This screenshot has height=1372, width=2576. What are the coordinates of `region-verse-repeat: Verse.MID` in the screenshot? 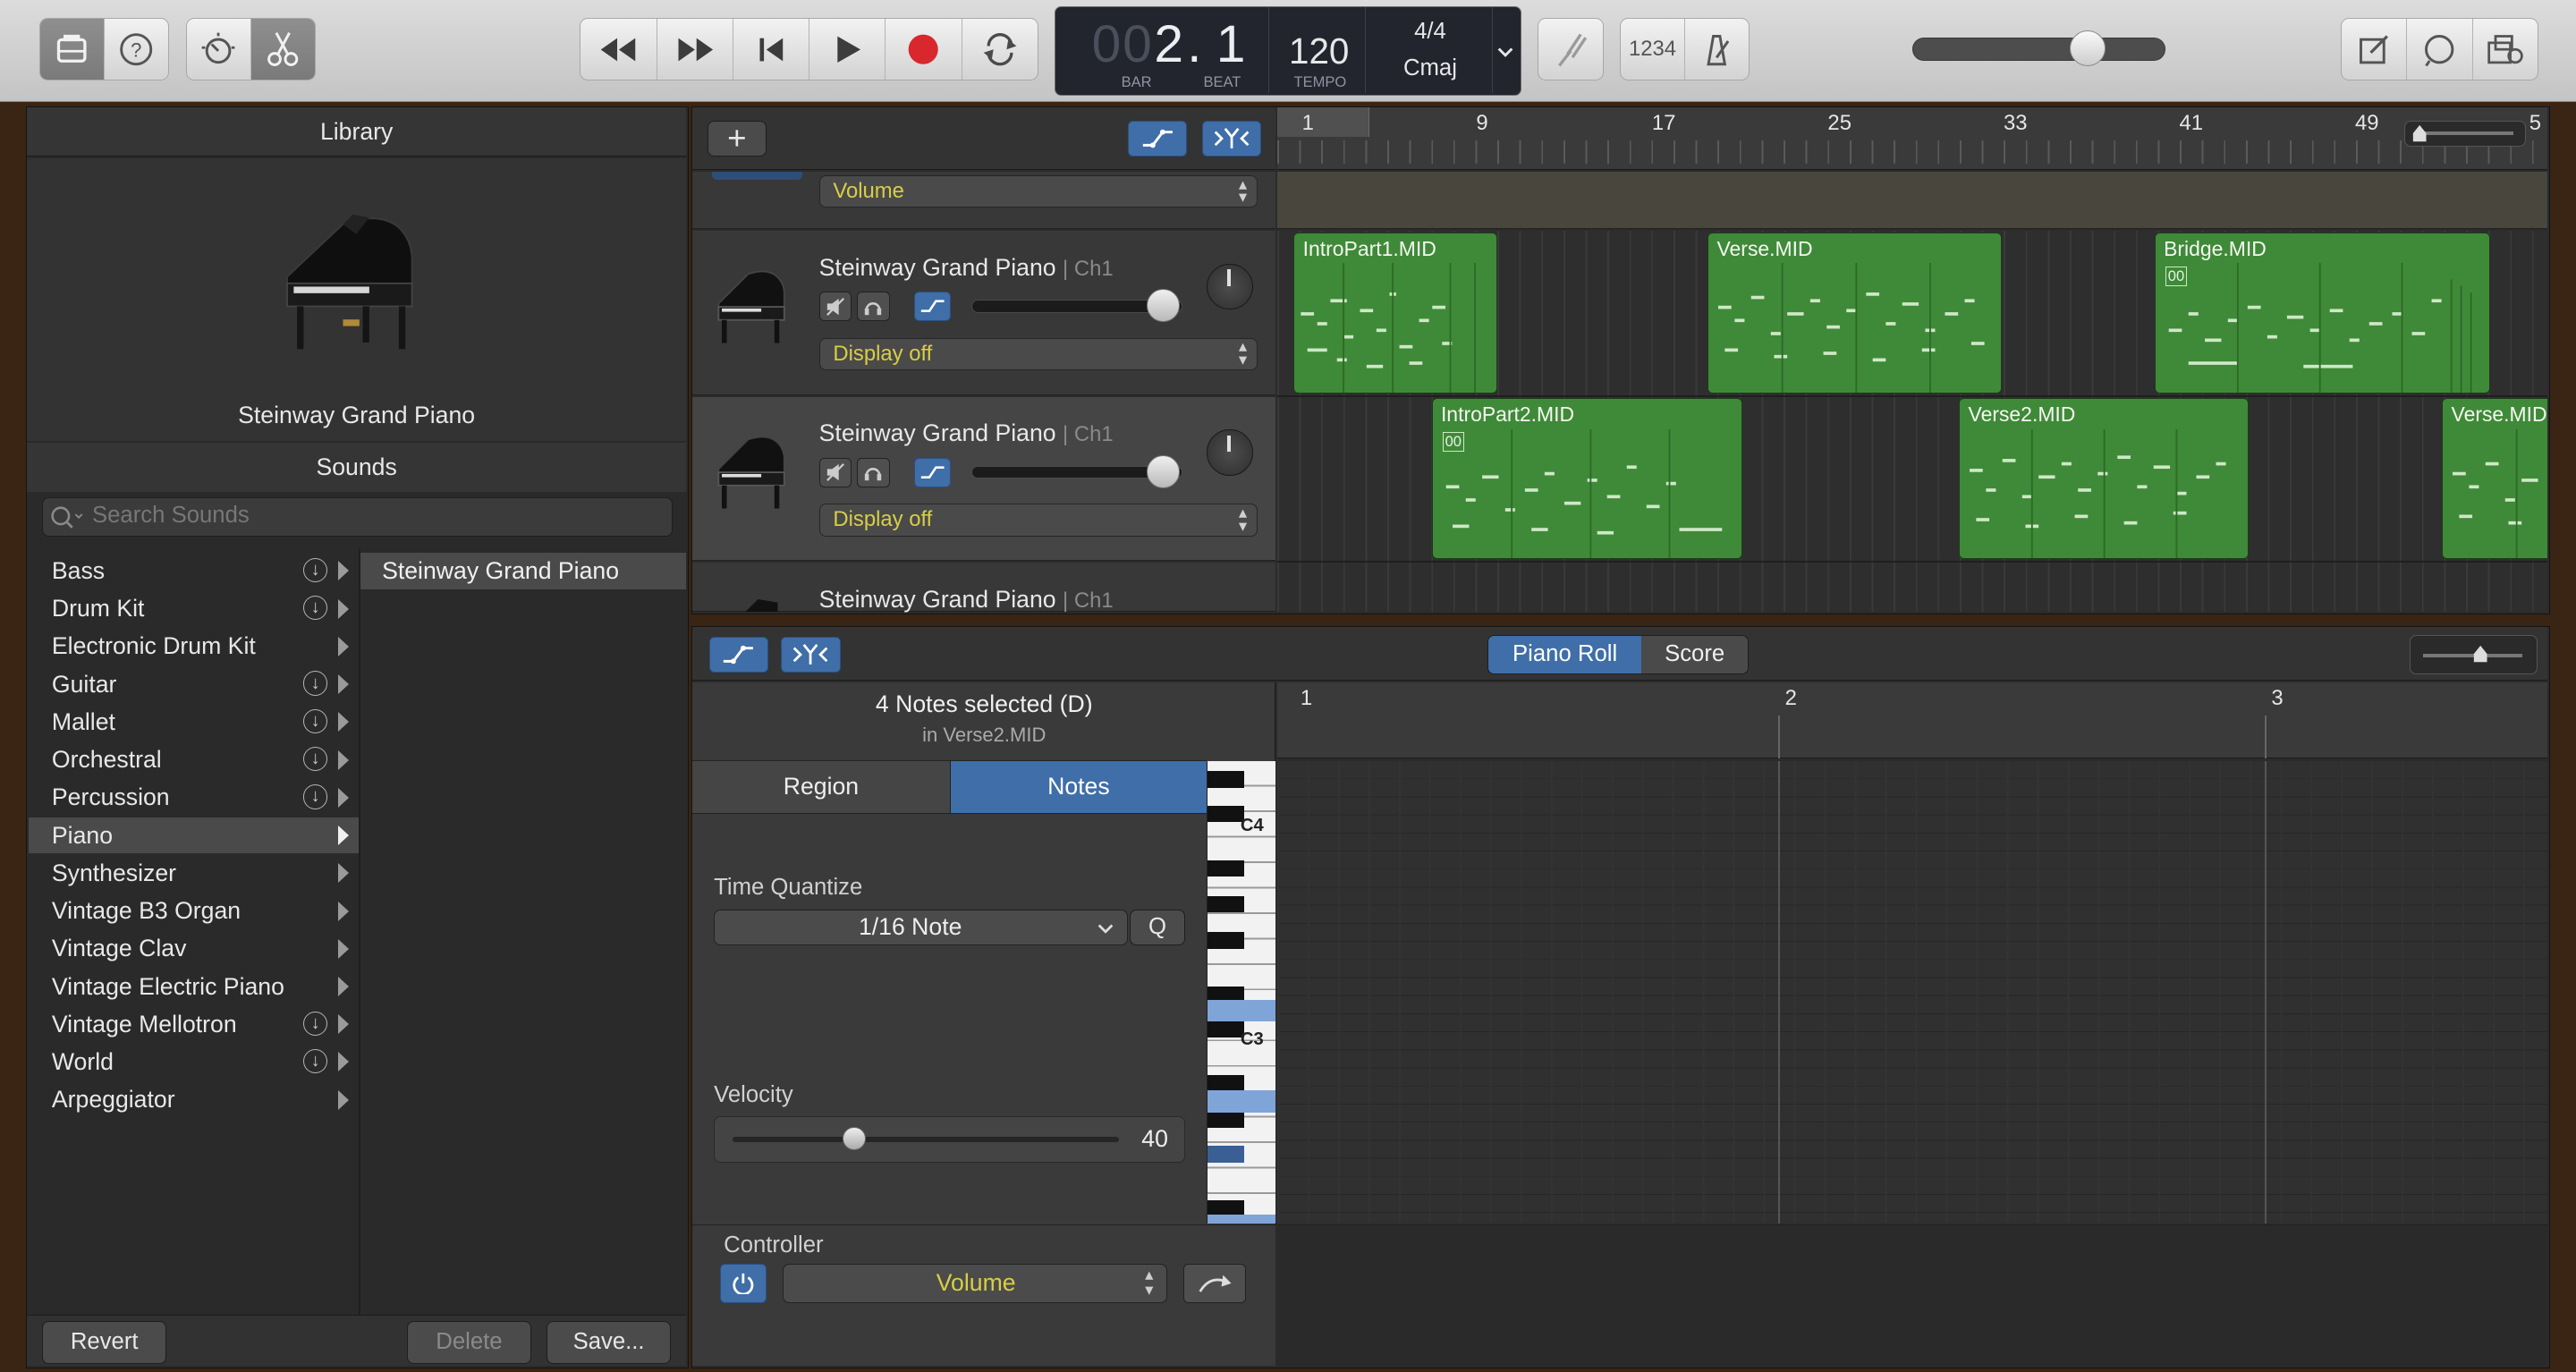 It's located at (2494, 479).